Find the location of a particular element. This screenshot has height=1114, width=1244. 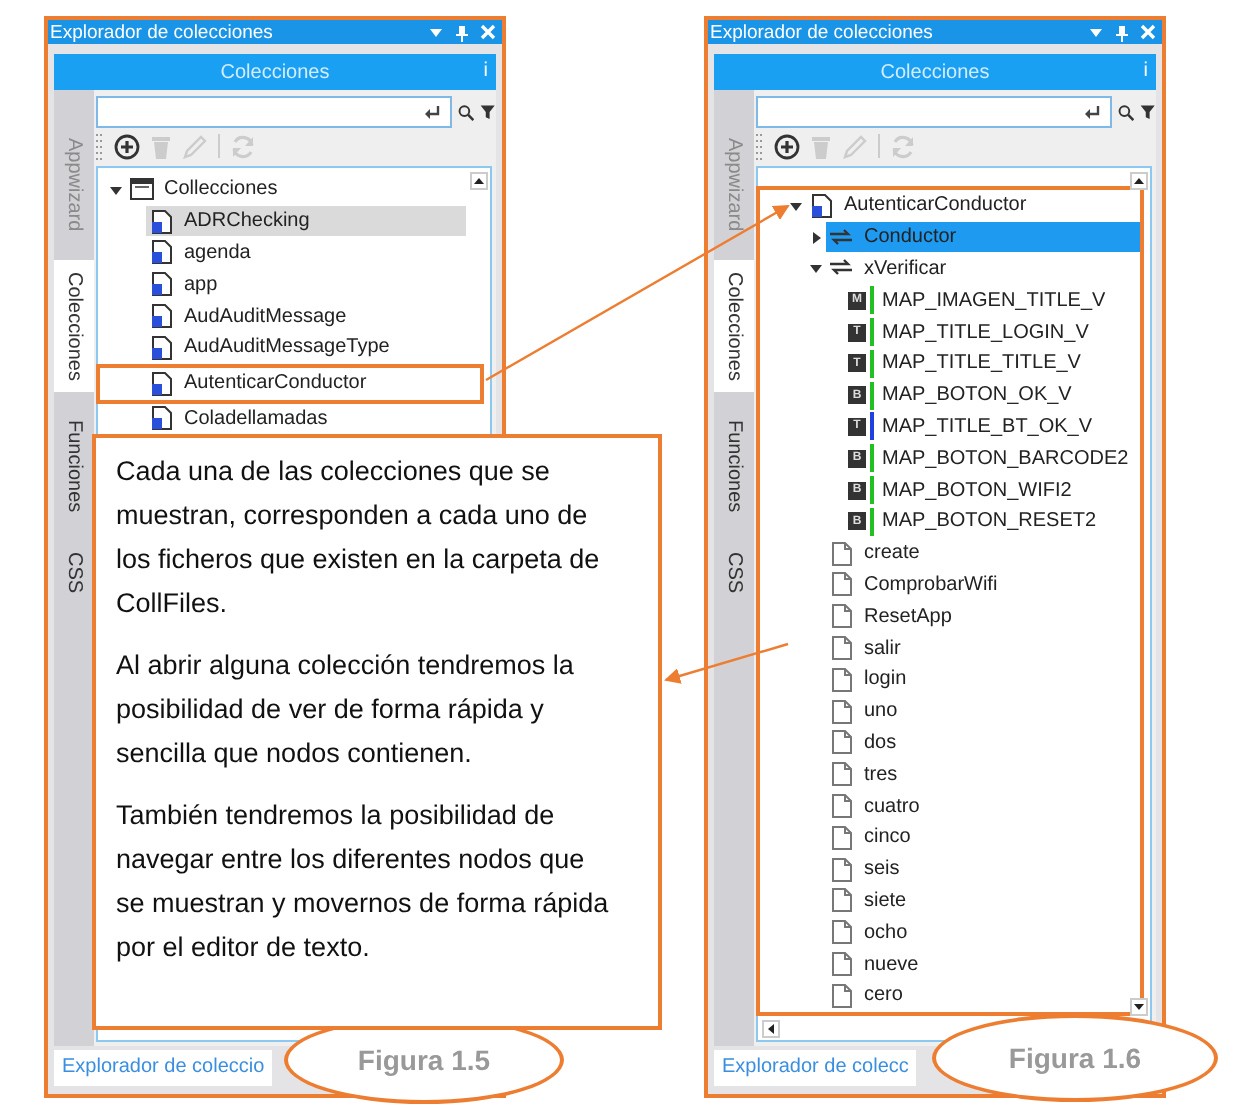

tree-item: Collecciones is located at coordinates (206, 189).